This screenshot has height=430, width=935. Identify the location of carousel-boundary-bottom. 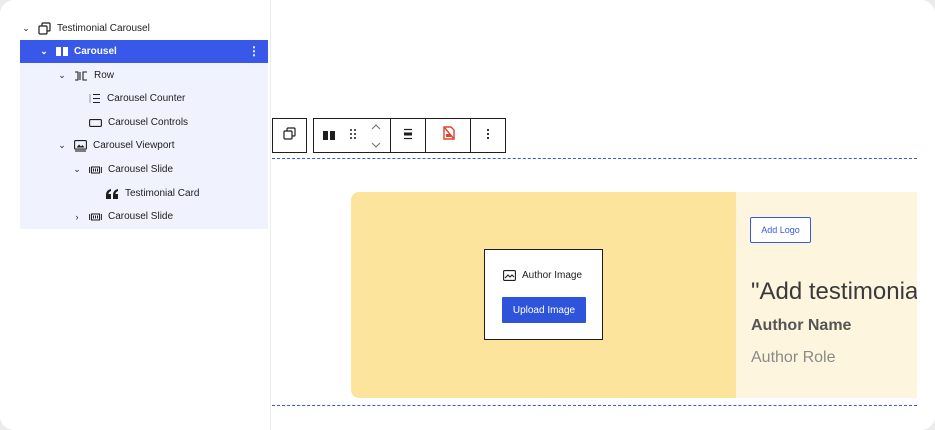
(594, 405).